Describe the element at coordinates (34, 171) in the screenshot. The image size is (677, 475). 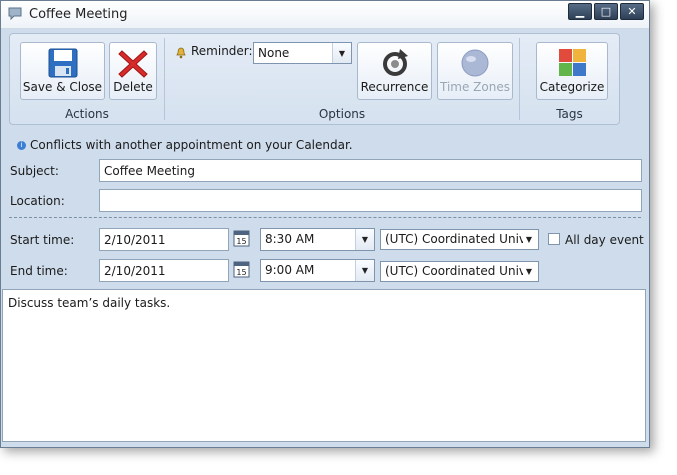
I see `subject-label: Subject:` at that location.